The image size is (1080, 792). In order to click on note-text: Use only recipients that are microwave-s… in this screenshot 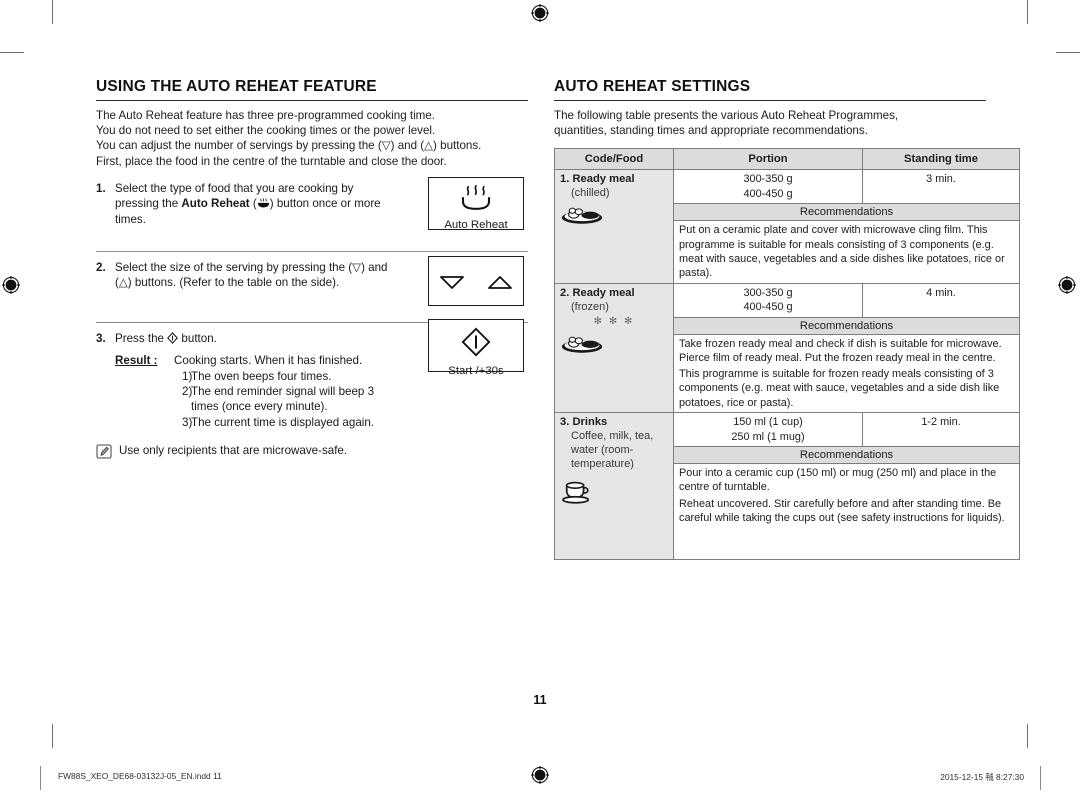, I will do `click(233, 450)`.